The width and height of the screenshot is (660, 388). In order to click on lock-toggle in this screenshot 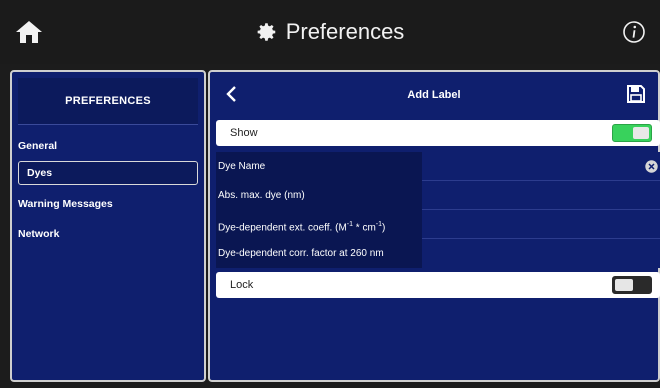, I will do `click(632, 285)`.